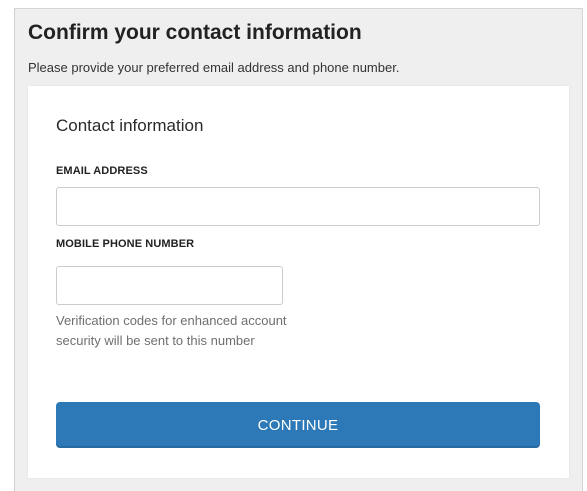  I want to click on section-title: Contact information, so click(130, 125).